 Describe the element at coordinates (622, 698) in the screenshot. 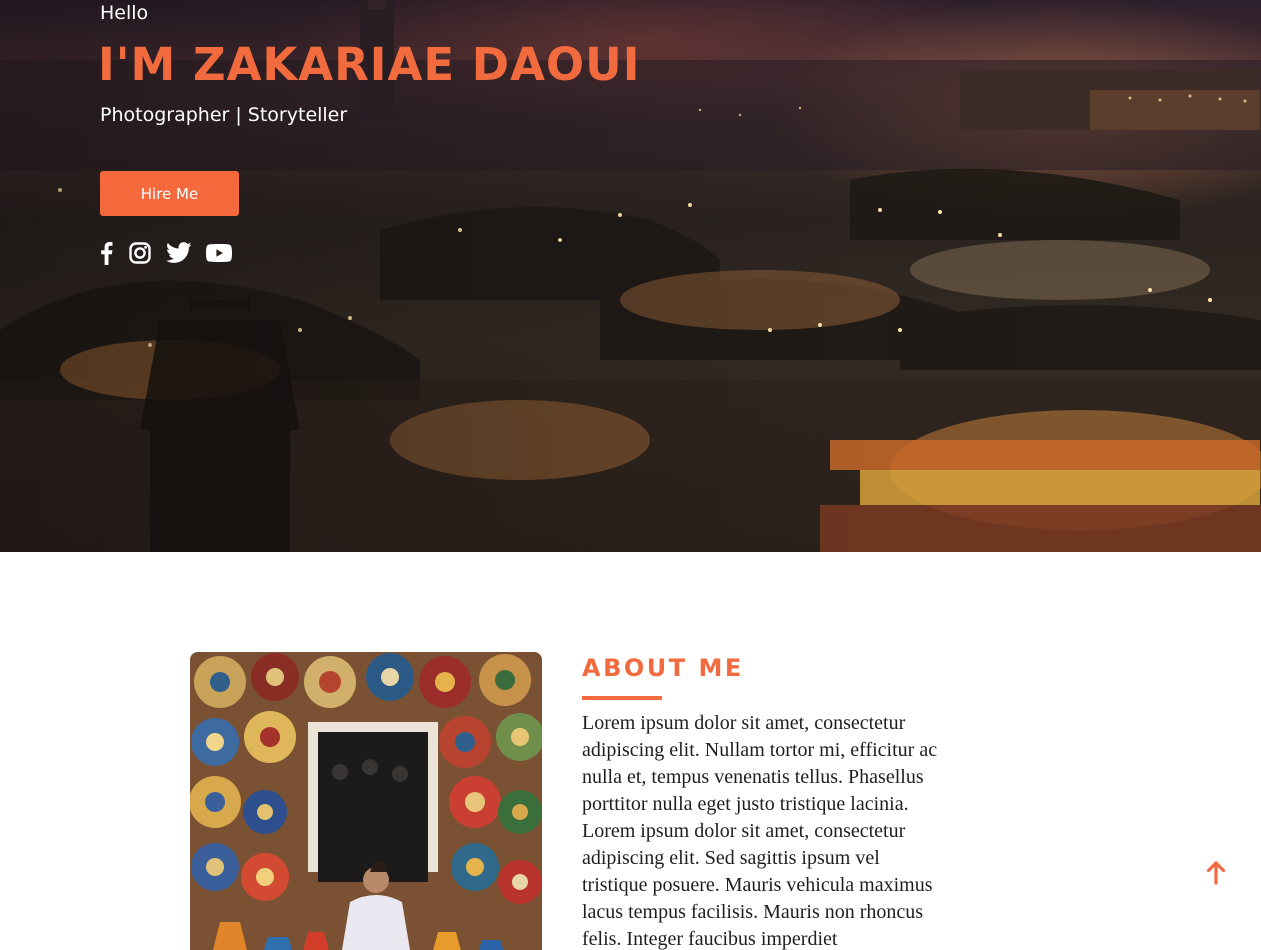

I see `heading-underline` at that location.